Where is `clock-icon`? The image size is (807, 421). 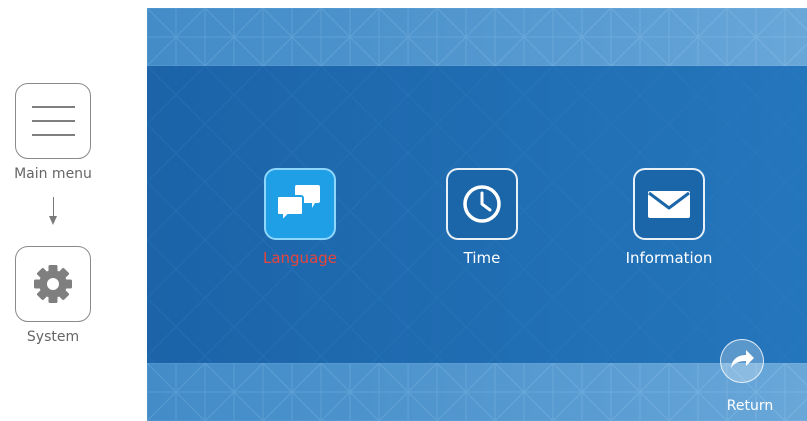 clock-icon is located at coordinates (482, 204).